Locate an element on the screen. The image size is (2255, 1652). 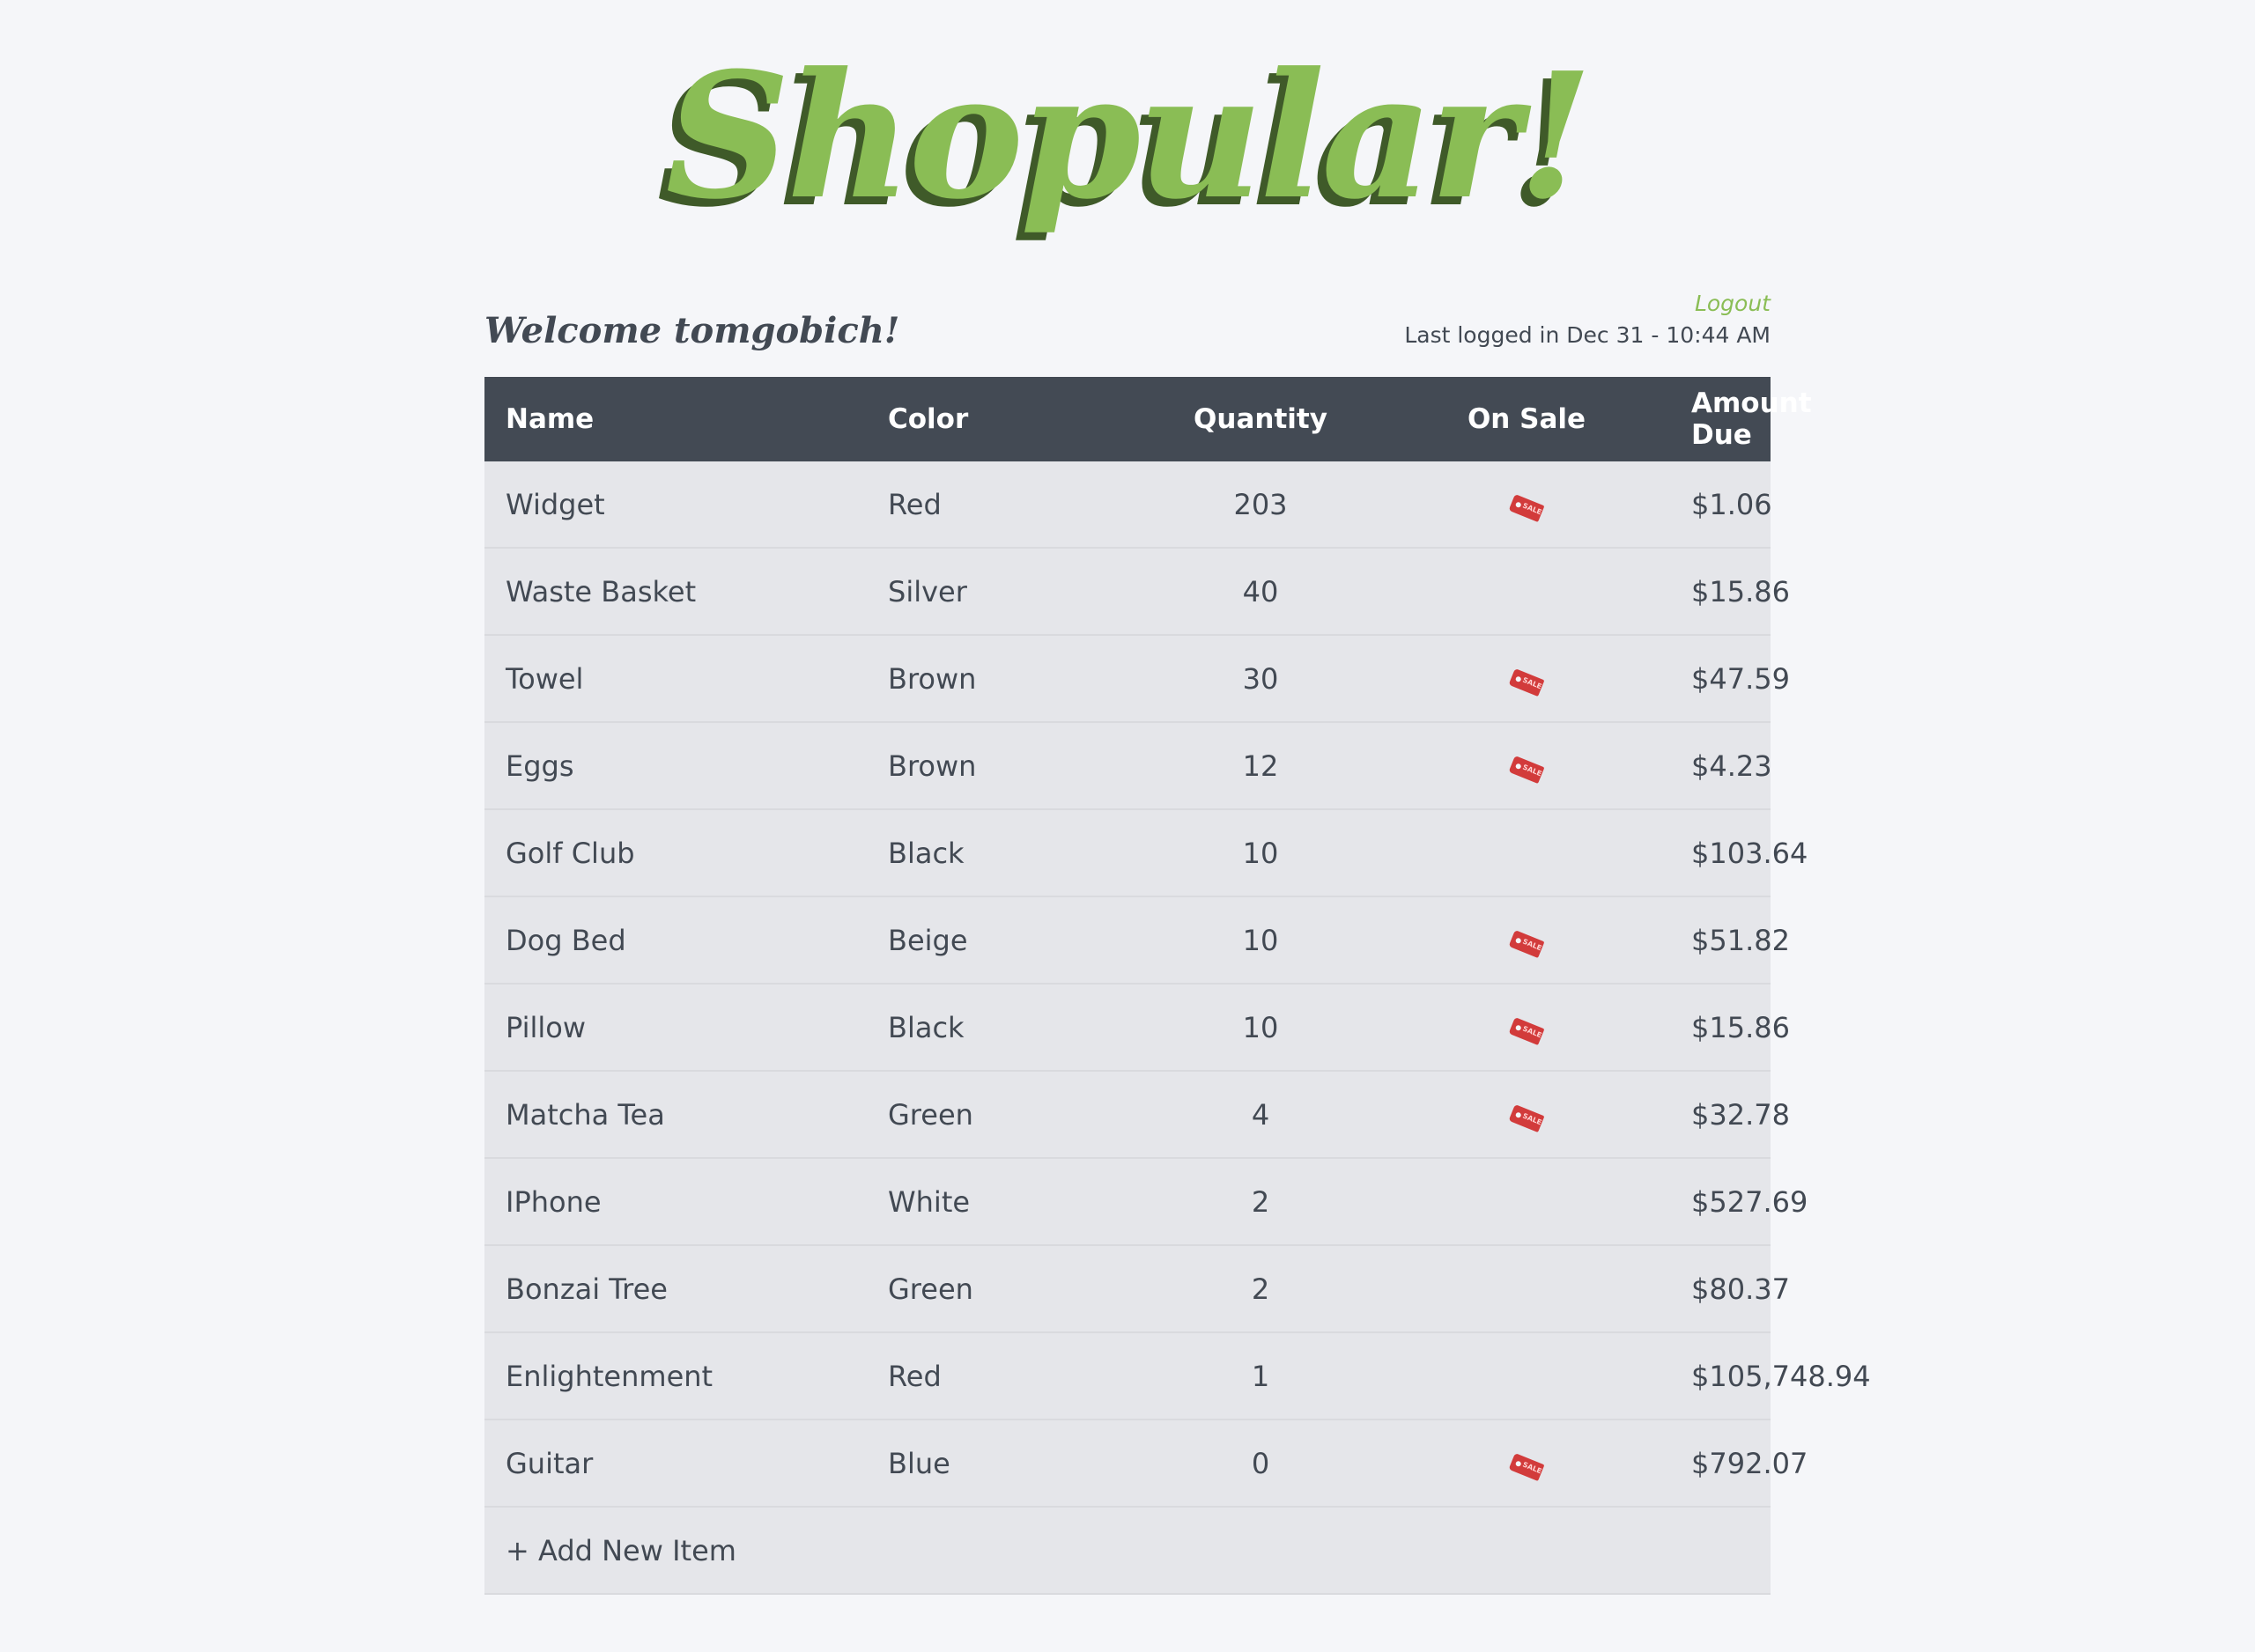
item-amount-cell: $32.78 is located at coordinates (1730, 1115).